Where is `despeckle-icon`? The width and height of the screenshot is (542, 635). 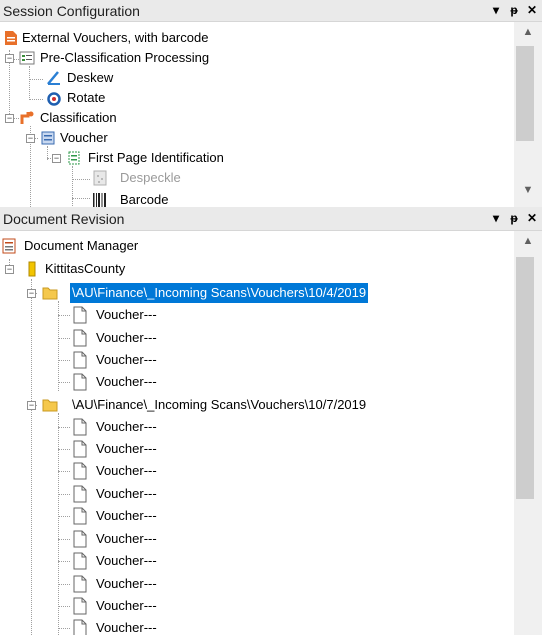 despeckle-icon is located at coordinates (100, 178).